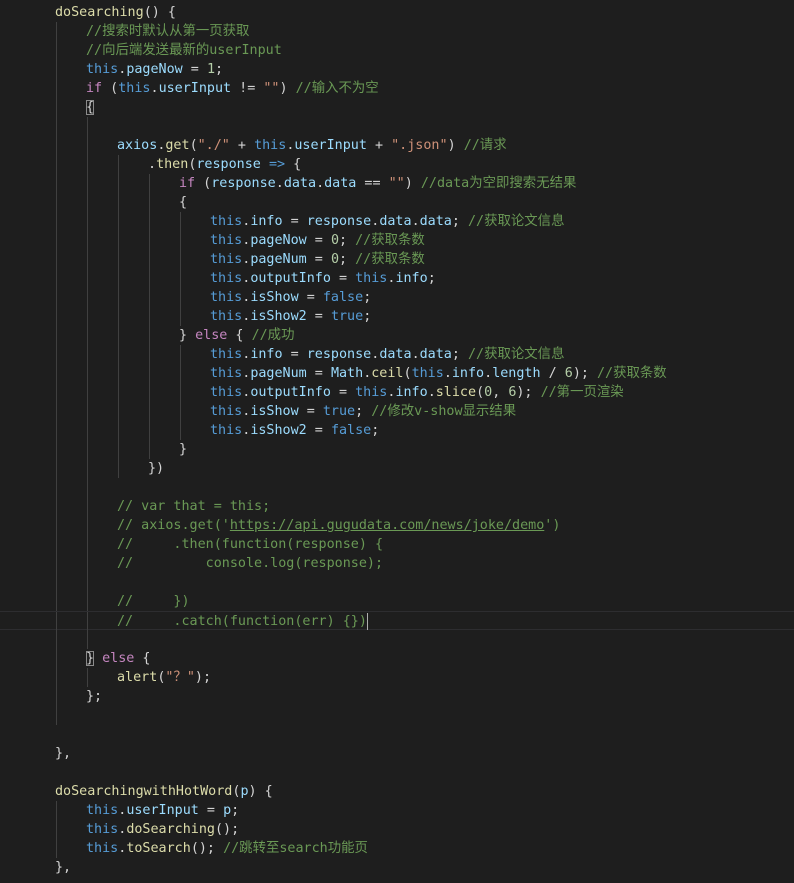 The height and width of the screenshot is (883, 794). What do you see at coordinates (397, 449) in the screenshot?
I see `code-line: }` at bounding box center [397, 449].